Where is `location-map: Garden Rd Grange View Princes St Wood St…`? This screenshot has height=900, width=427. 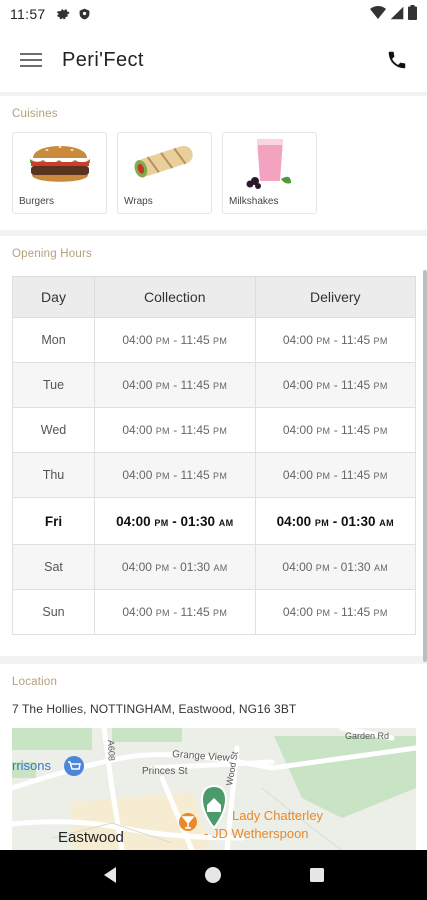 location-map: Garden Rd Grange View Princes St Wood St… is located at coordinates (214, 789).